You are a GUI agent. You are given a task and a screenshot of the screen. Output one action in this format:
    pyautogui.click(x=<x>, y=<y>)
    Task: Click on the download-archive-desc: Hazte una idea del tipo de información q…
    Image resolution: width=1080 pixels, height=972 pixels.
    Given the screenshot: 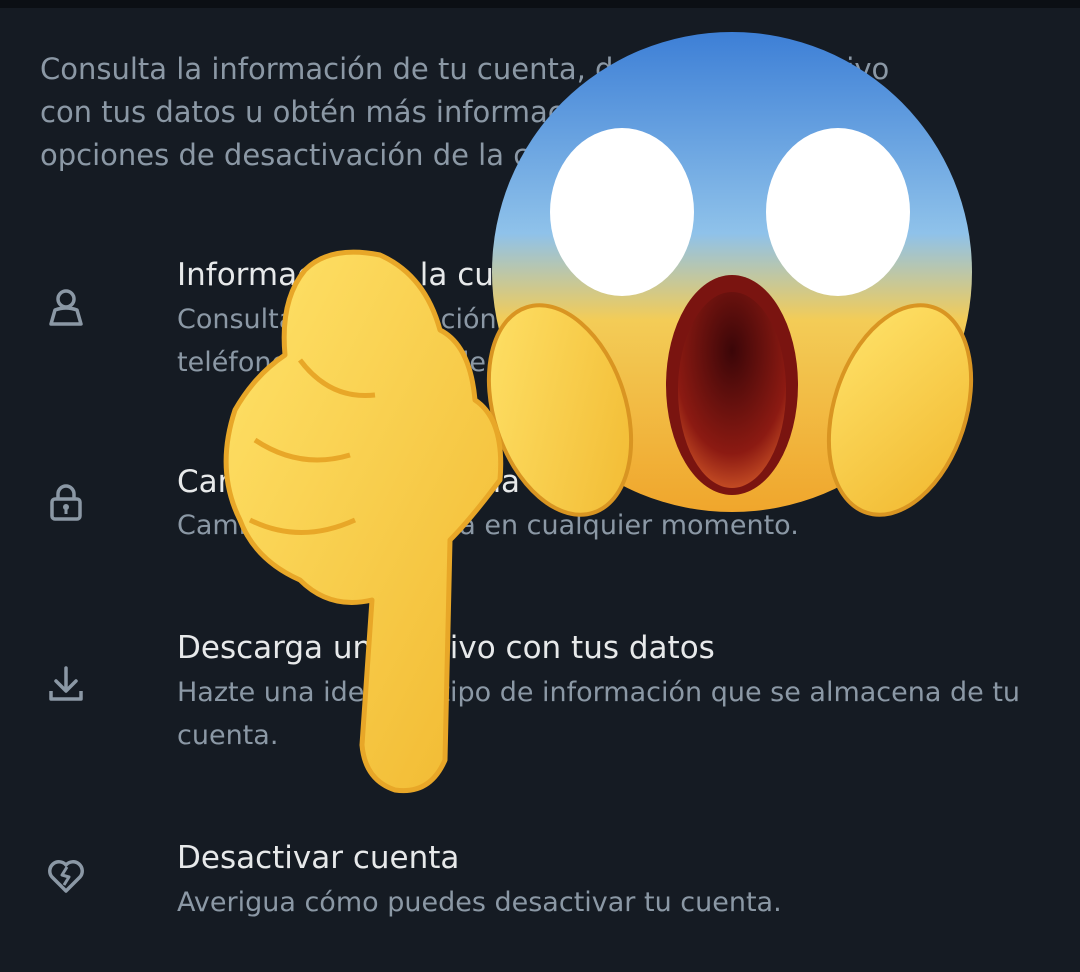 What is the action you would take?
    pyautogui.click(x=599, y=714)
    